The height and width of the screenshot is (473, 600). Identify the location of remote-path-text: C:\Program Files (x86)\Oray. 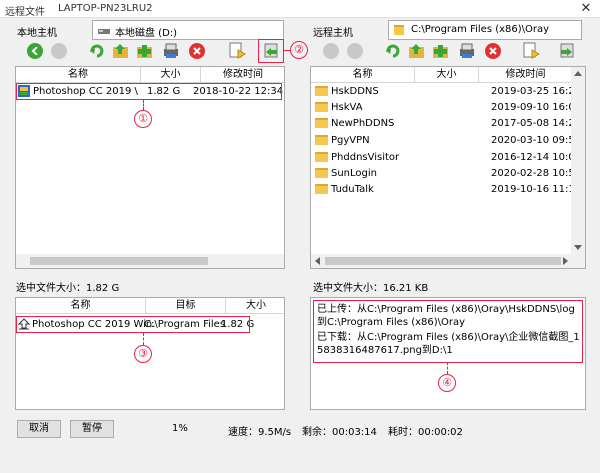
(480, 29).